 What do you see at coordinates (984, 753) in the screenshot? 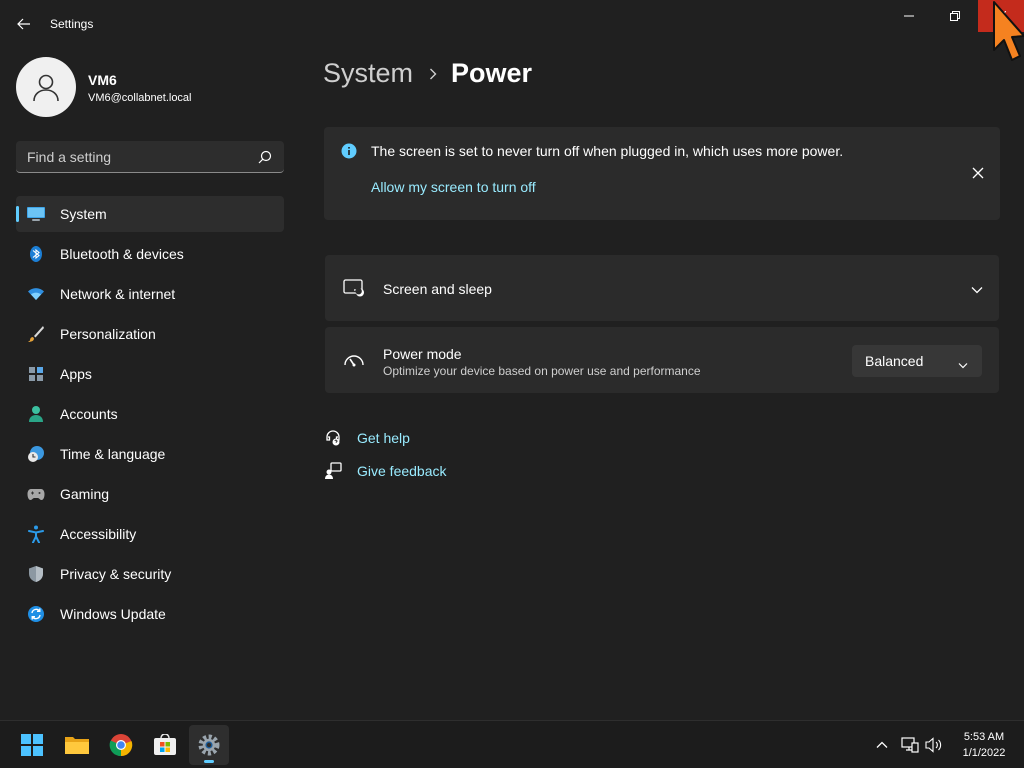
I see `clock-date: 1/1/2022` at bounding box center [984, 753].